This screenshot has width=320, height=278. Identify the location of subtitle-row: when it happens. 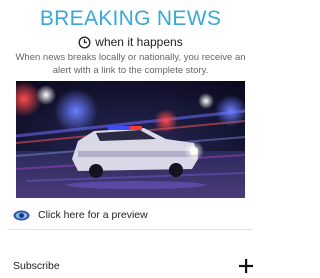
(130, 42).